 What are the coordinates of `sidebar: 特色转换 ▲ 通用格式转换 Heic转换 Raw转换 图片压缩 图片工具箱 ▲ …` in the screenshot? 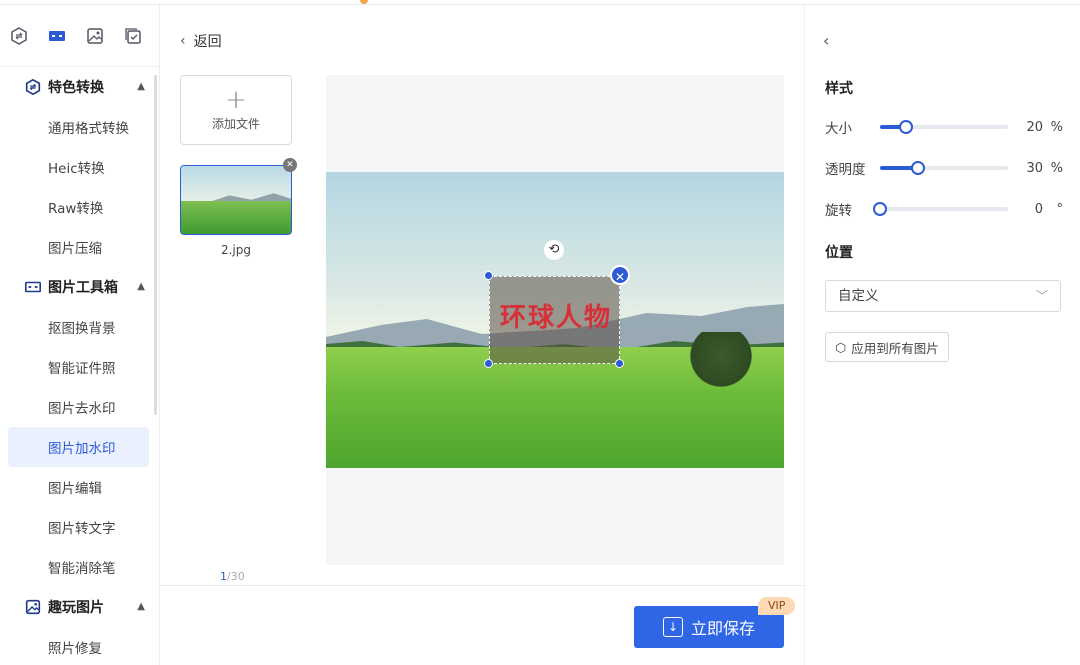 It's located at (80, 335).